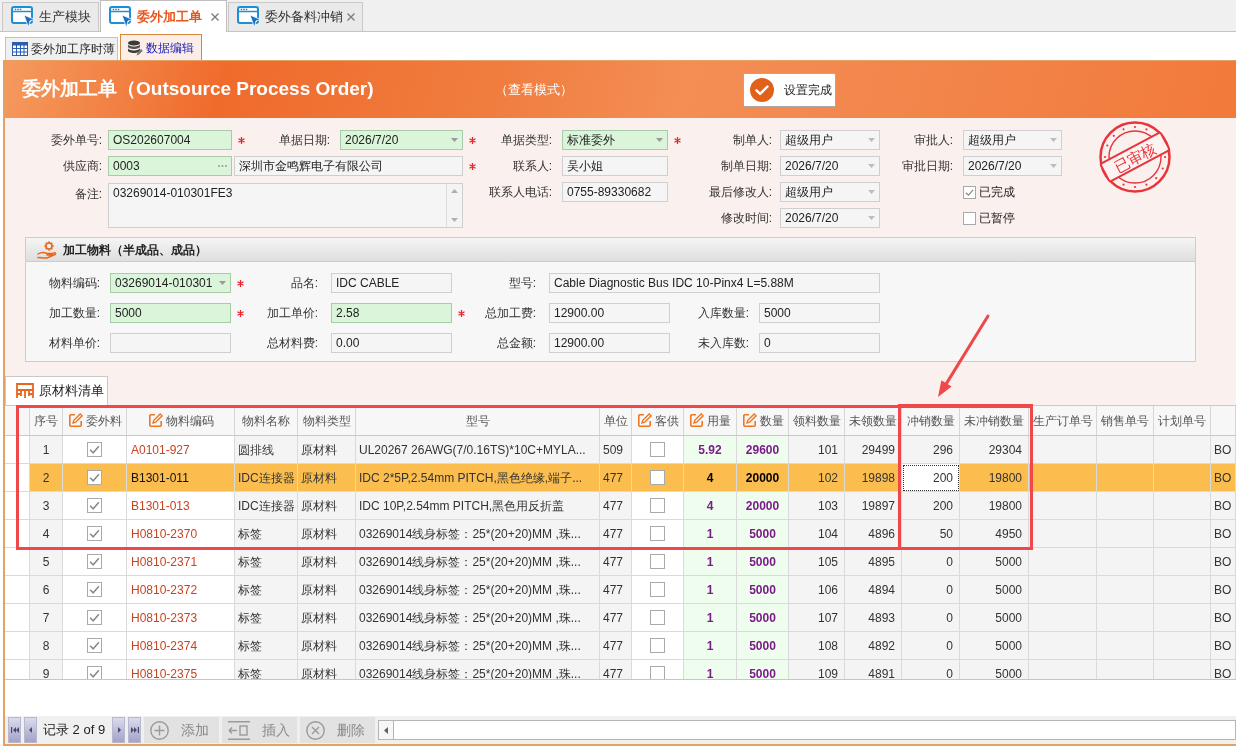 Image resolution: width=1236 pixels, height=751 pixels. Describe the element at coordinates (615, 166) in the screenshot. I see `text-field: 吴小姐` at that location.